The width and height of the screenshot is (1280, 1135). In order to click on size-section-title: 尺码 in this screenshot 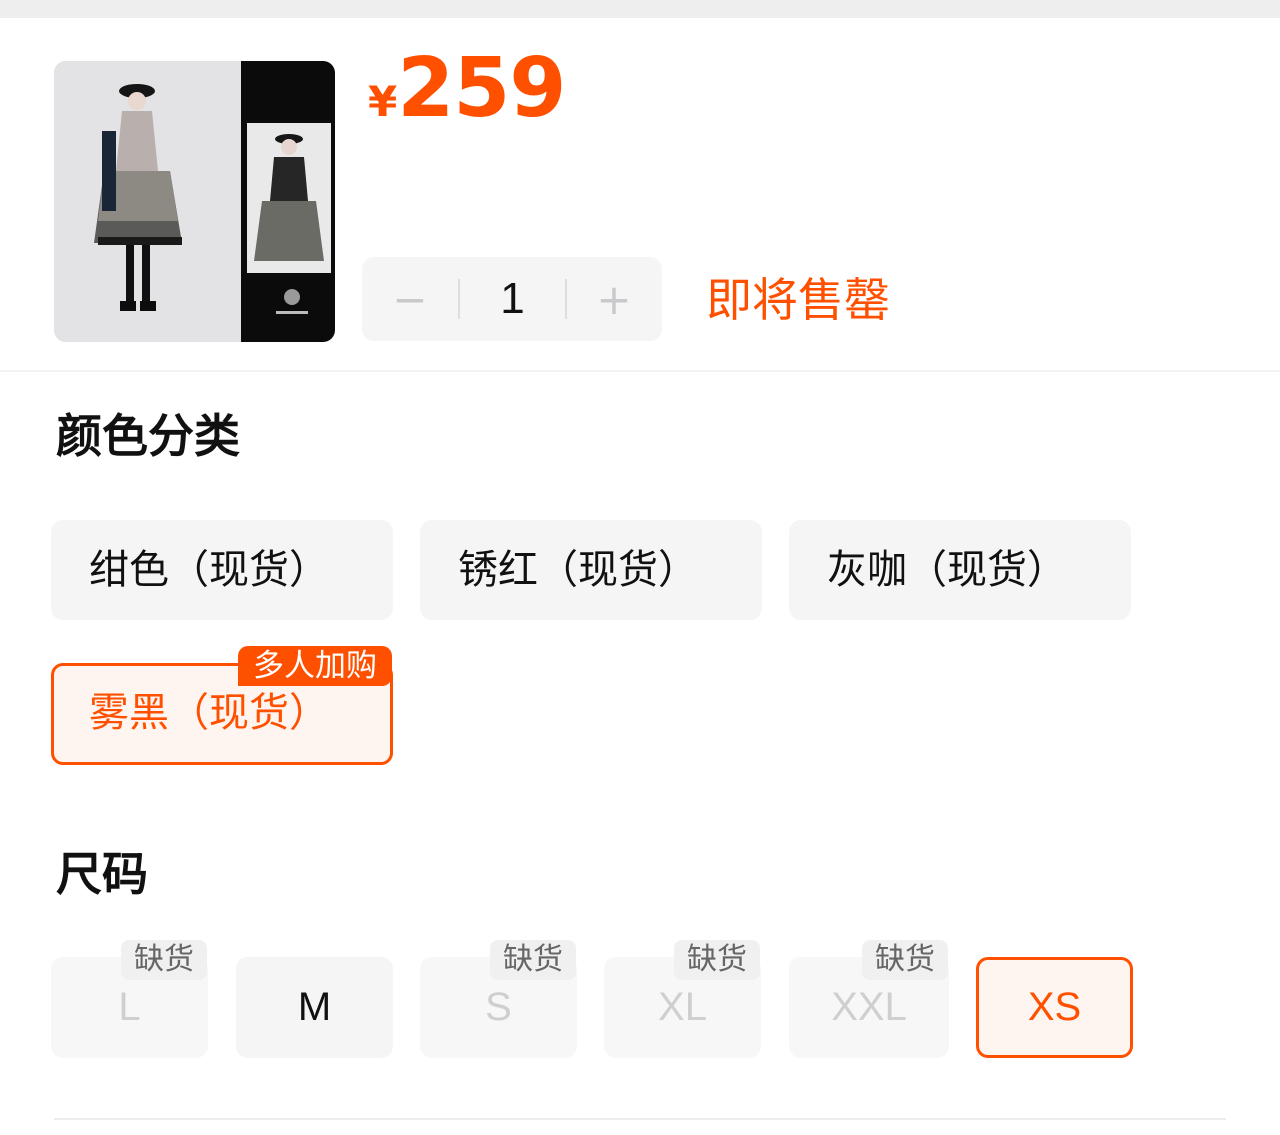, I will do `click(102, 874)`.